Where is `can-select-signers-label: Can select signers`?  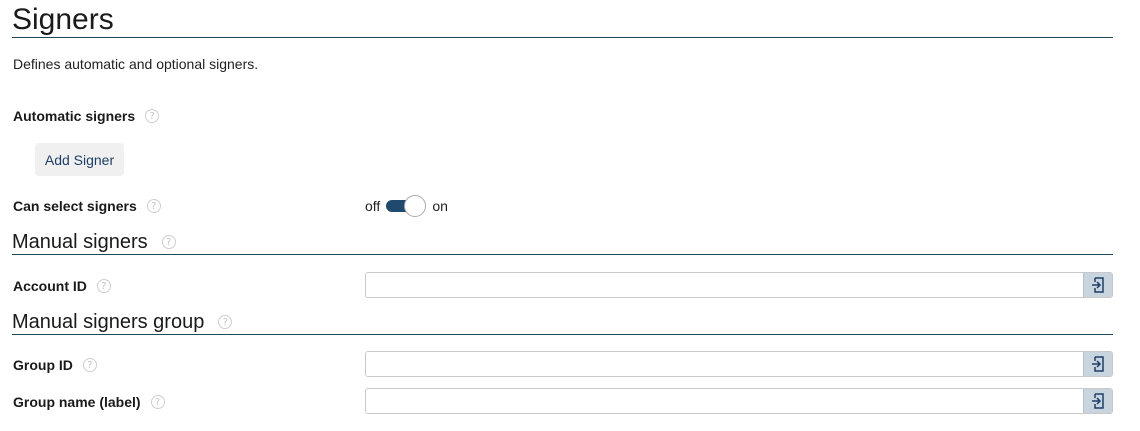
can-select-signers-label: Can select signers is located at coordinates (75, 206).